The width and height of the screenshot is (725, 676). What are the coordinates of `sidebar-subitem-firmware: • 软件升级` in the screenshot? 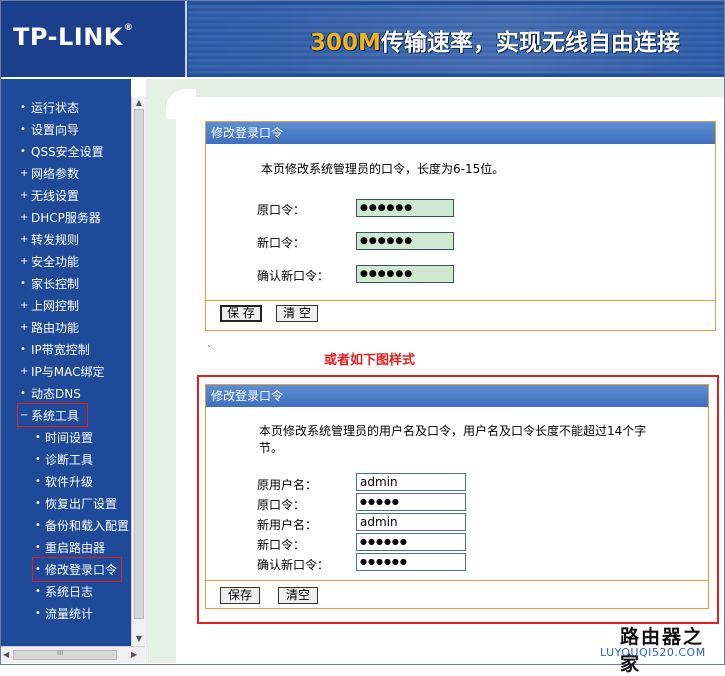 It's located at (66, 482).